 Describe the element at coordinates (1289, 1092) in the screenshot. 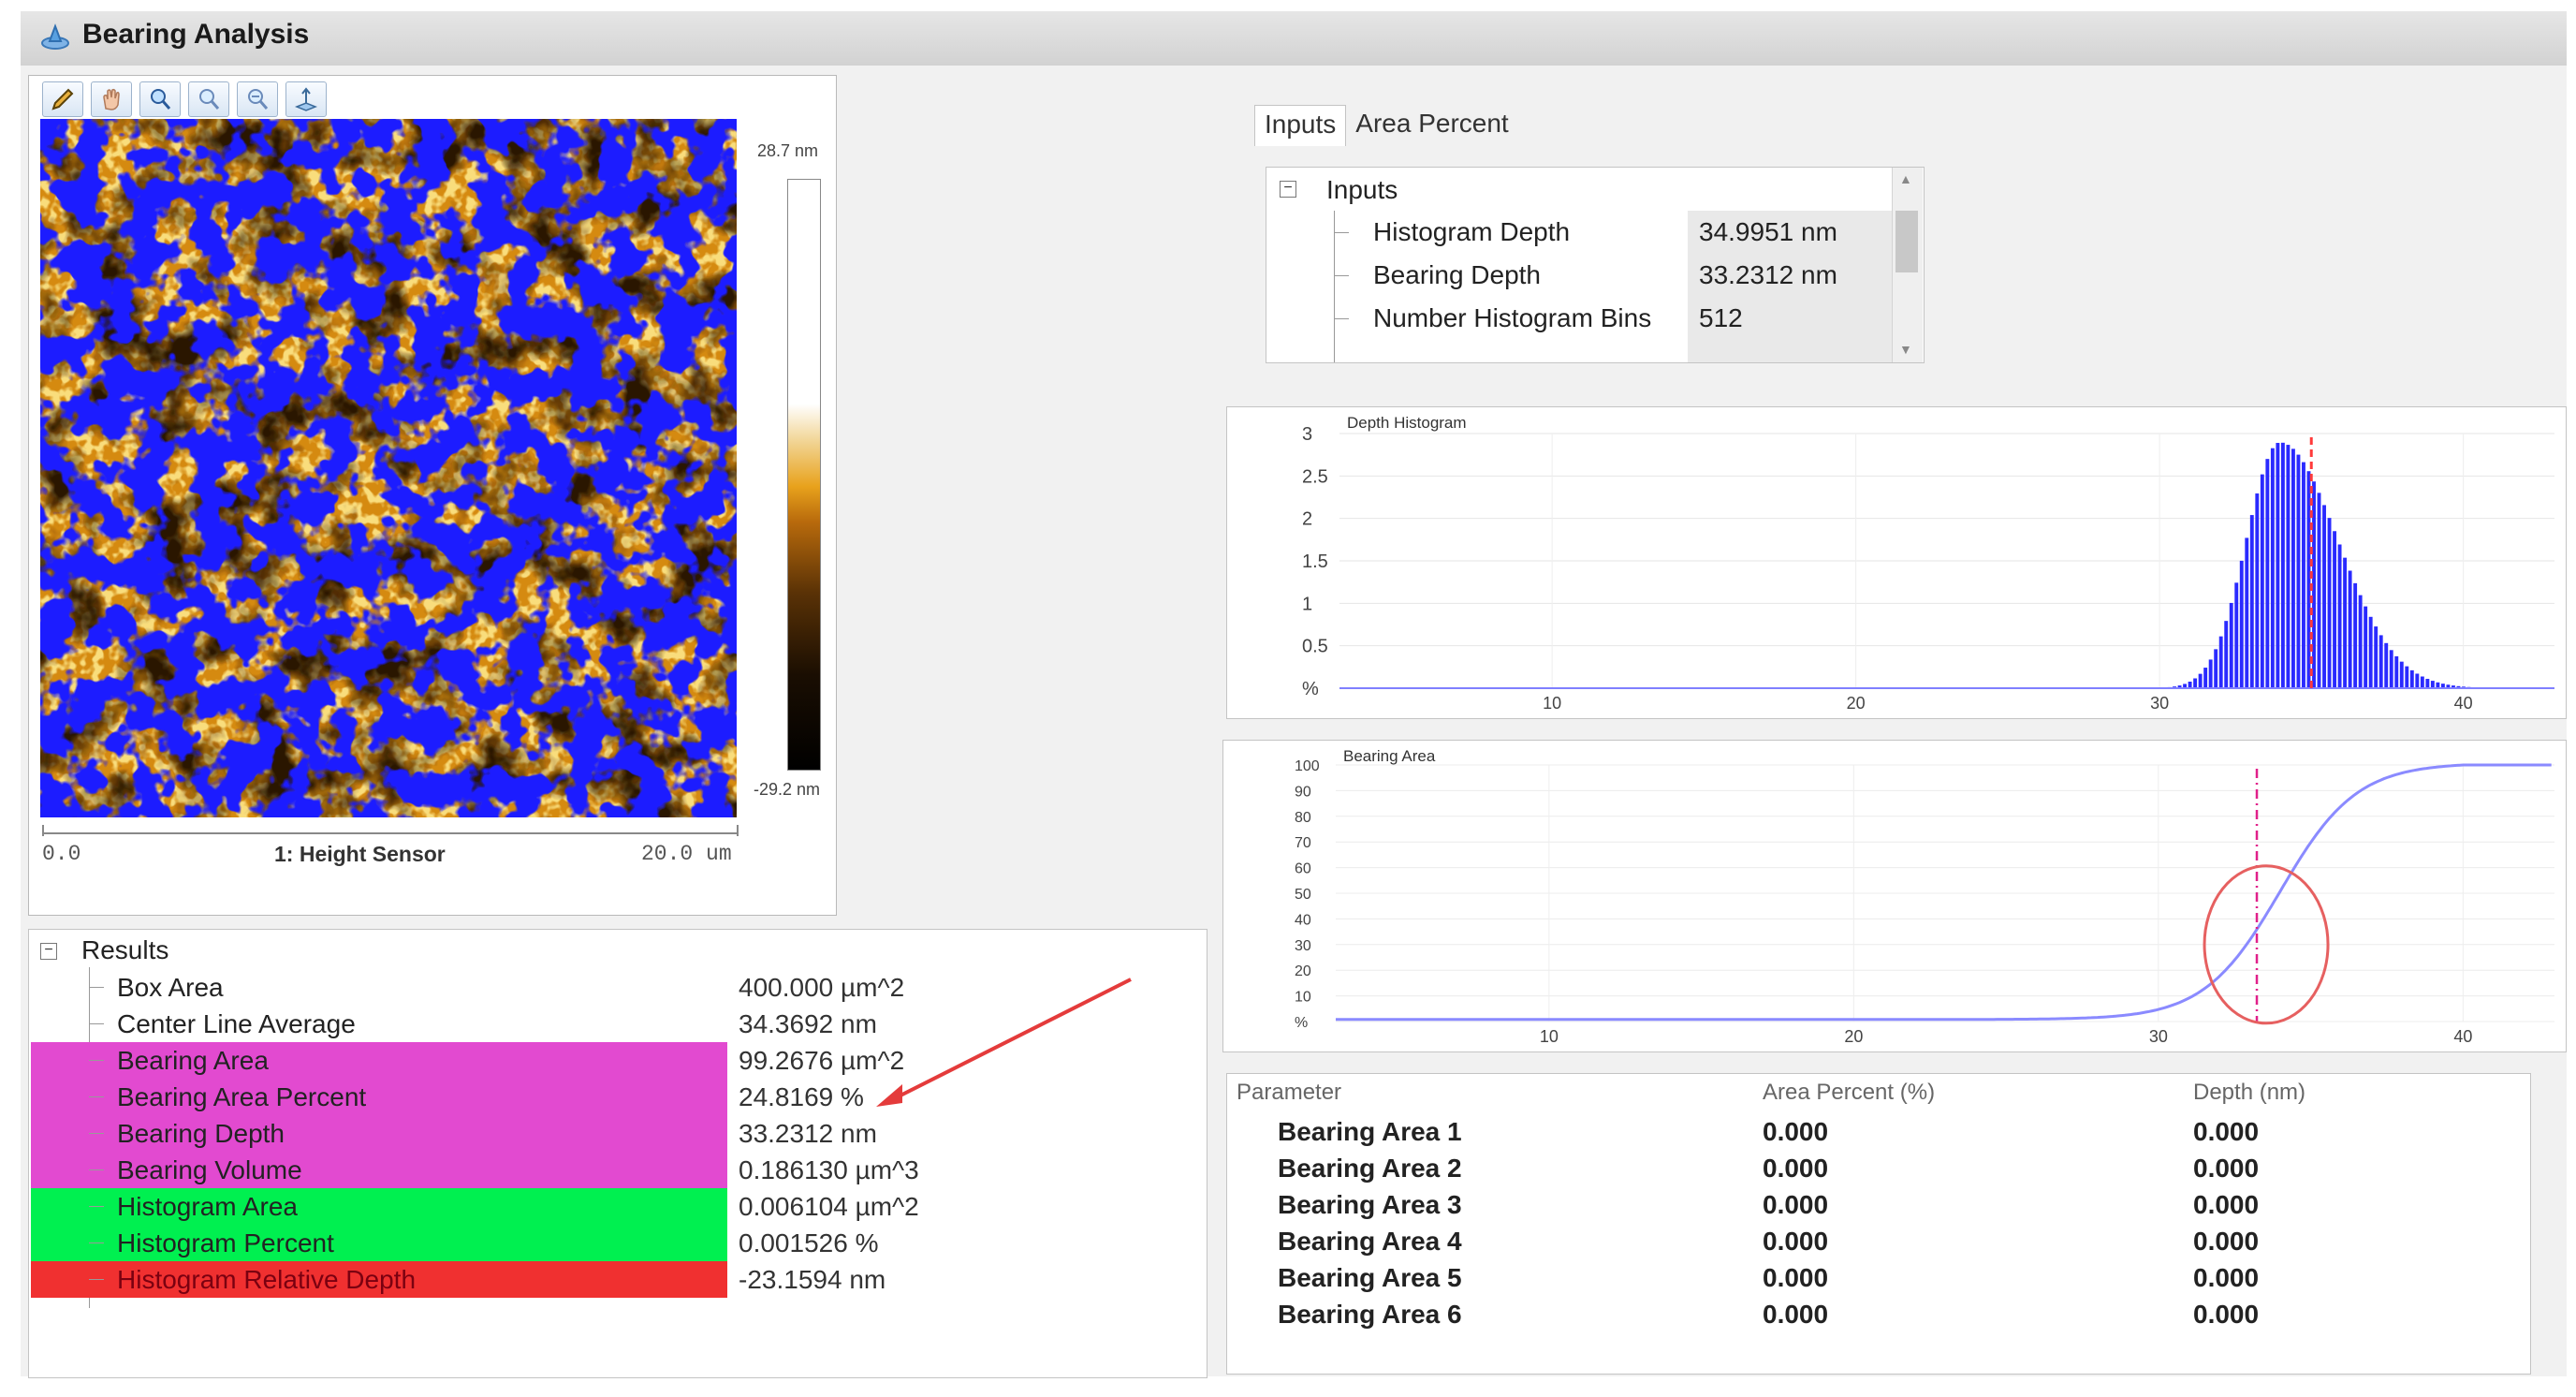

I see `header-parameter: Parameter` at that location.